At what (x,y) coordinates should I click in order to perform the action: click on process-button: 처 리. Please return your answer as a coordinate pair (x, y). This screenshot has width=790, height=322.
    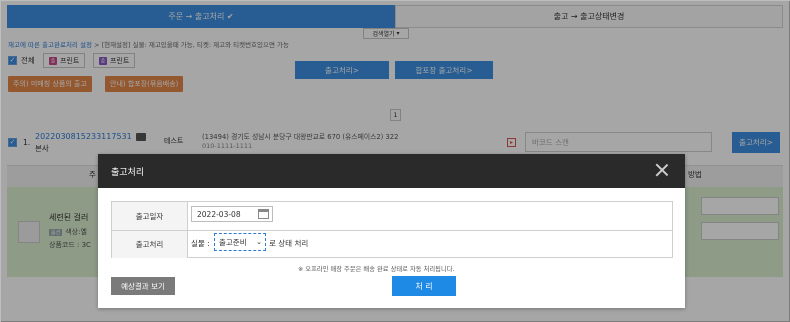
    Looking at the image, I should click on (424, 286).